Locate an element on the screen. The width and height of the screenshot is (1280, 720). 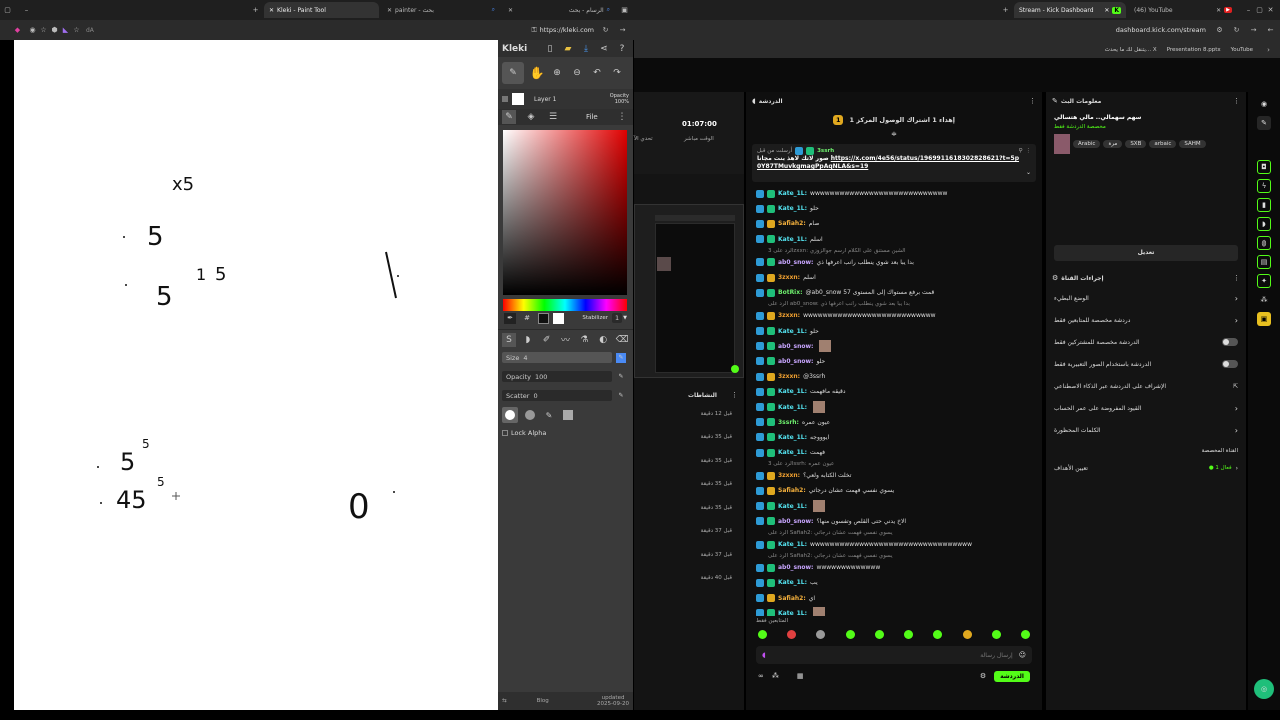
pin-icon: ⚲ is located at coordinates (1020, 151).